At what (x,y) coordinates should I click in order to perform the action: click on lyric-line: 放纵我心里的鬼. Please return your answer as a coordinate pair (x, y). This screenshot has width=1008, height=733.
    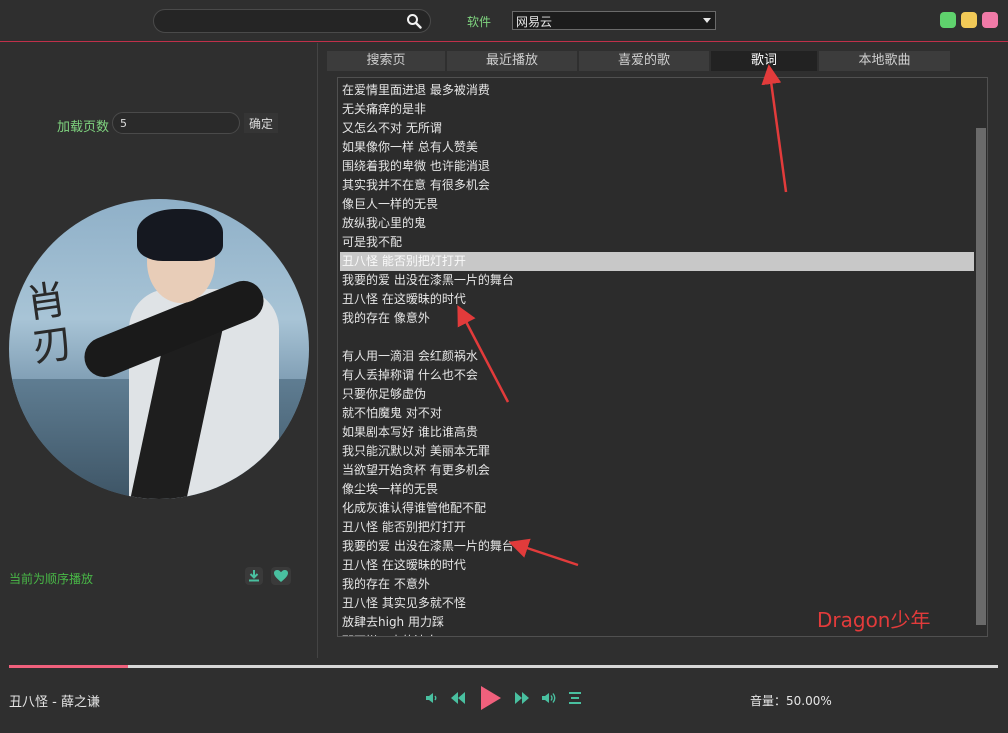
    Looking at the image, I should click on (384, 223).